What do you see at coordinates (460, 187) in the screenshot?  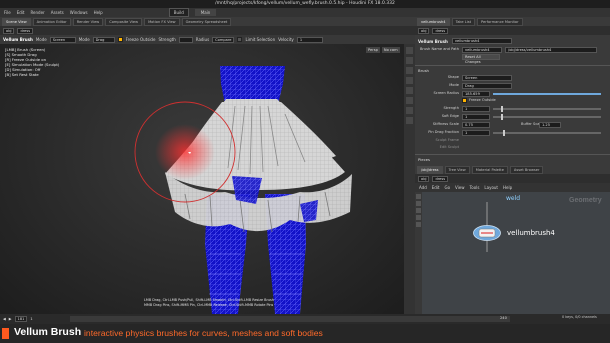 I see `nw-menu-view: View` at bounding box center [460, 187].